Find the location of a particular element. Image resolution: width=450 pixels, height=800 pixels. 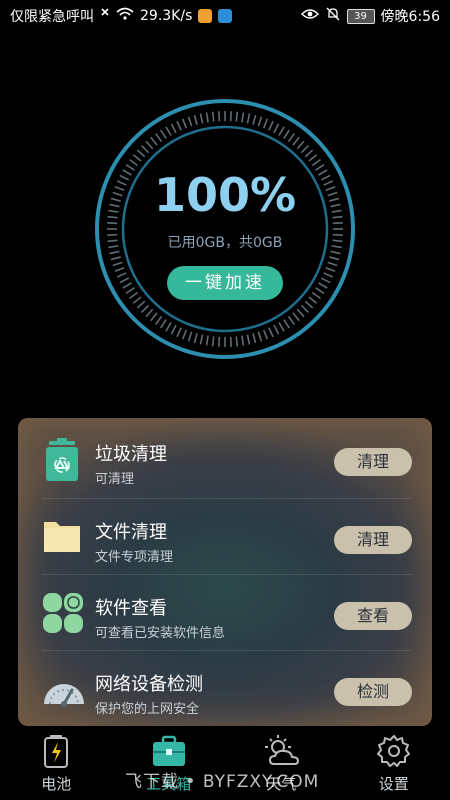

network-speed: 29.3K/s is located at coordinates (166, 16).